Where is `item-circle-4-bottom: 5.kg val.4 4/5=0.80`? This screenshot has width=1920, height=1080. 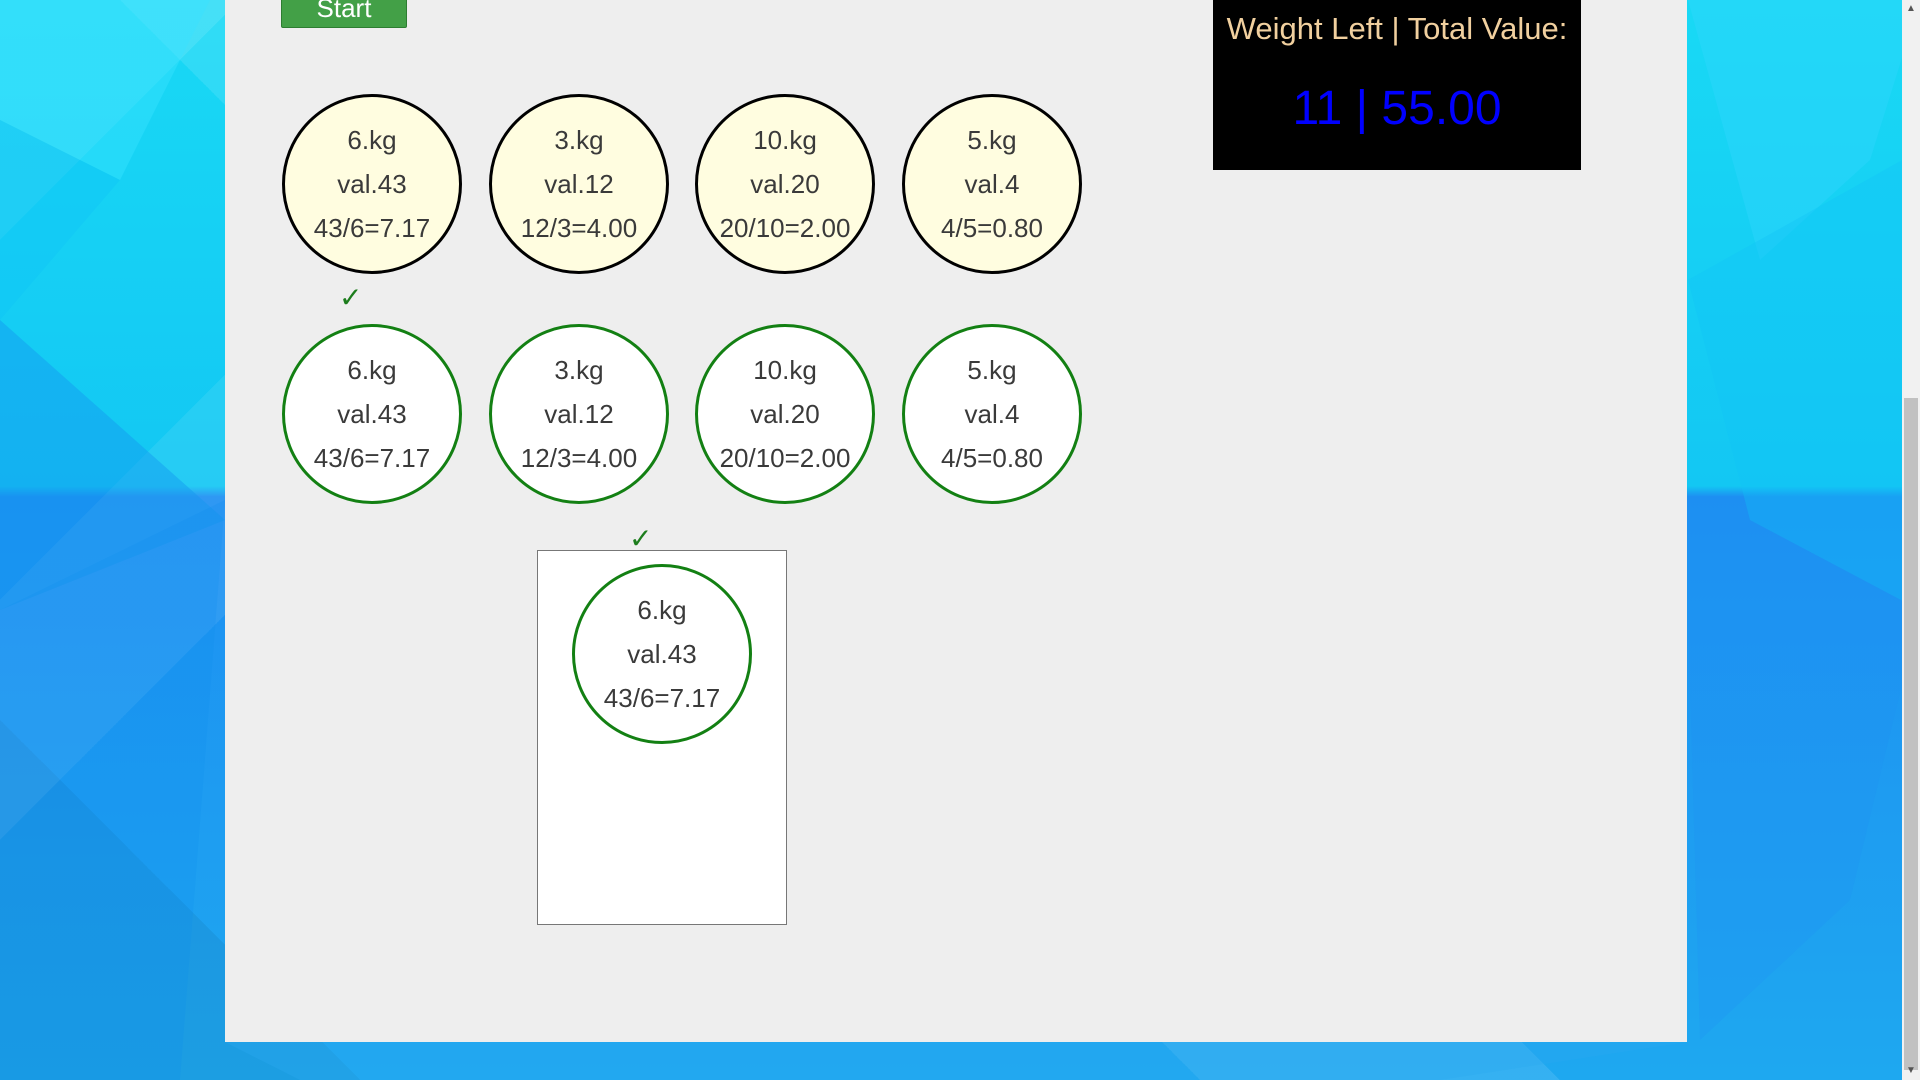
item-circle-4-bottom: 5.kg val.4 4/5=0.80 is located at coordinates (992, 414).